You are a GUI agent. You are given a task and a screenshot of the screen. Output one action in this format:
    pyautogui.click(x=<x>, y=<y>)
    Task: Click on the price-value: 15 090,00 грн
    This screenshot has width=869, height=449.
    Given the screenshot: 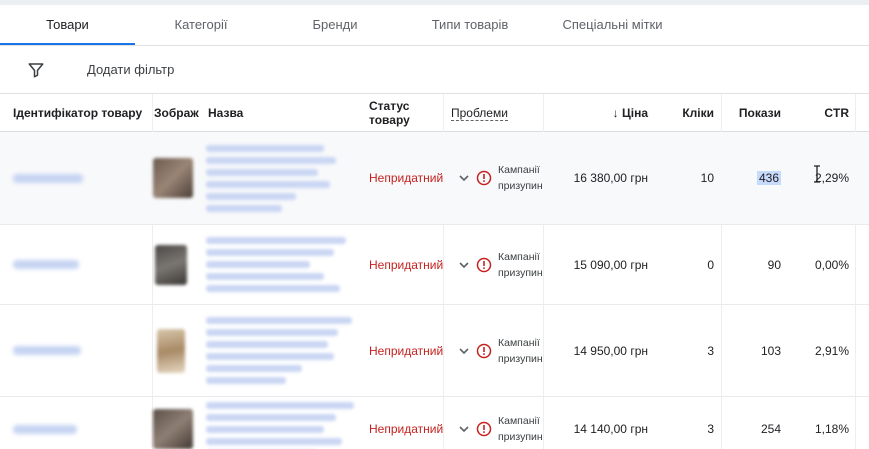 What is the action you would take?
    pyautogui.click(x=610, y=264)
    